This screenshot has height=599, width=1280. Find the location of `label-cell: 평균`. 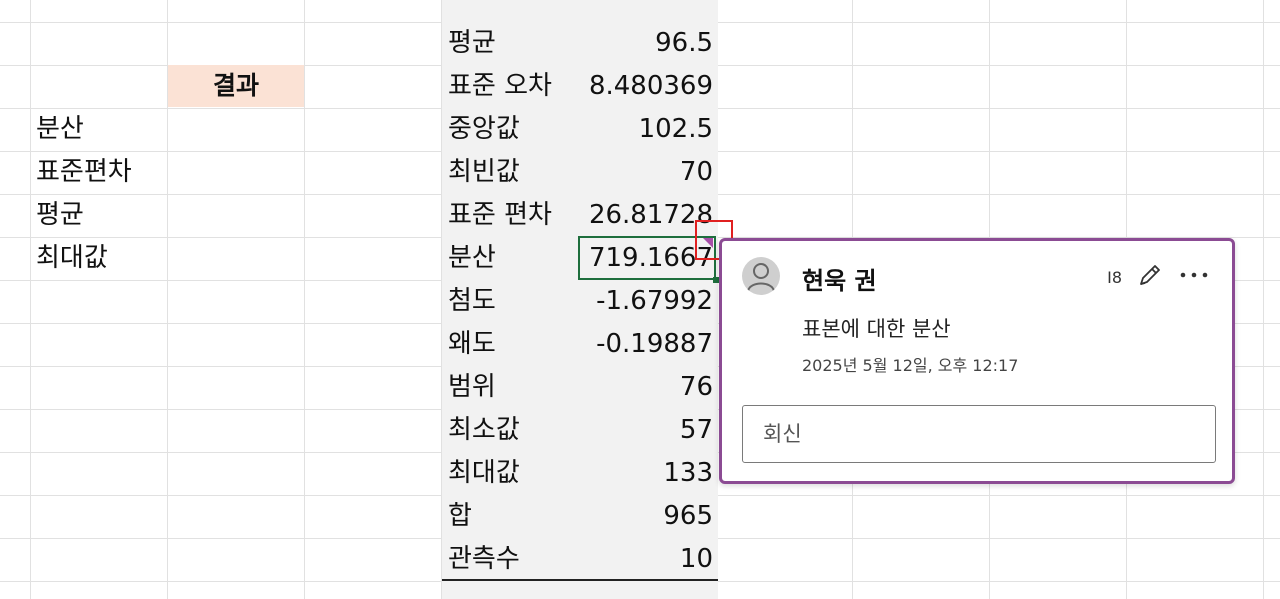

label-cell: 평균 is located at coordinates (101, 215).